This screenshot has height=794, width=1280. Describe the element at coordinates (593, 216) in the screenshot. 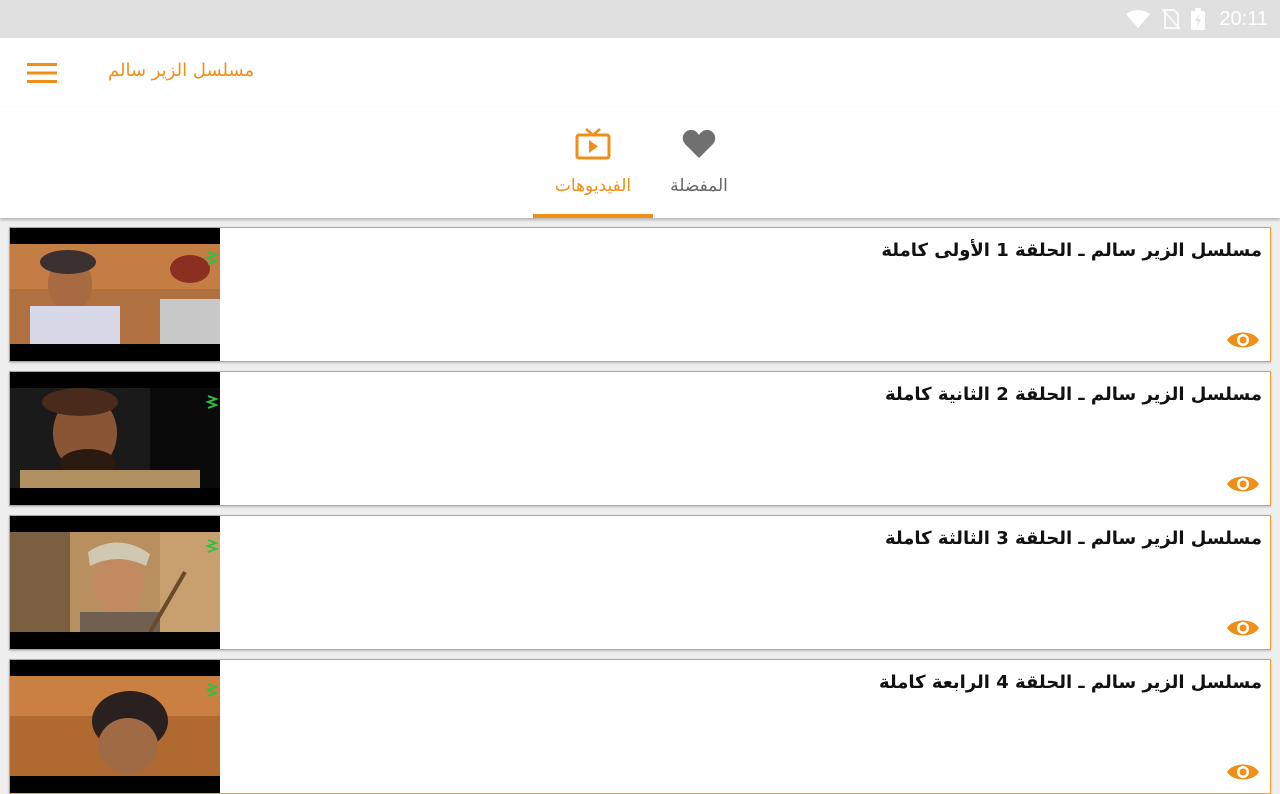

I see `tab-selected-indicator` at that location.